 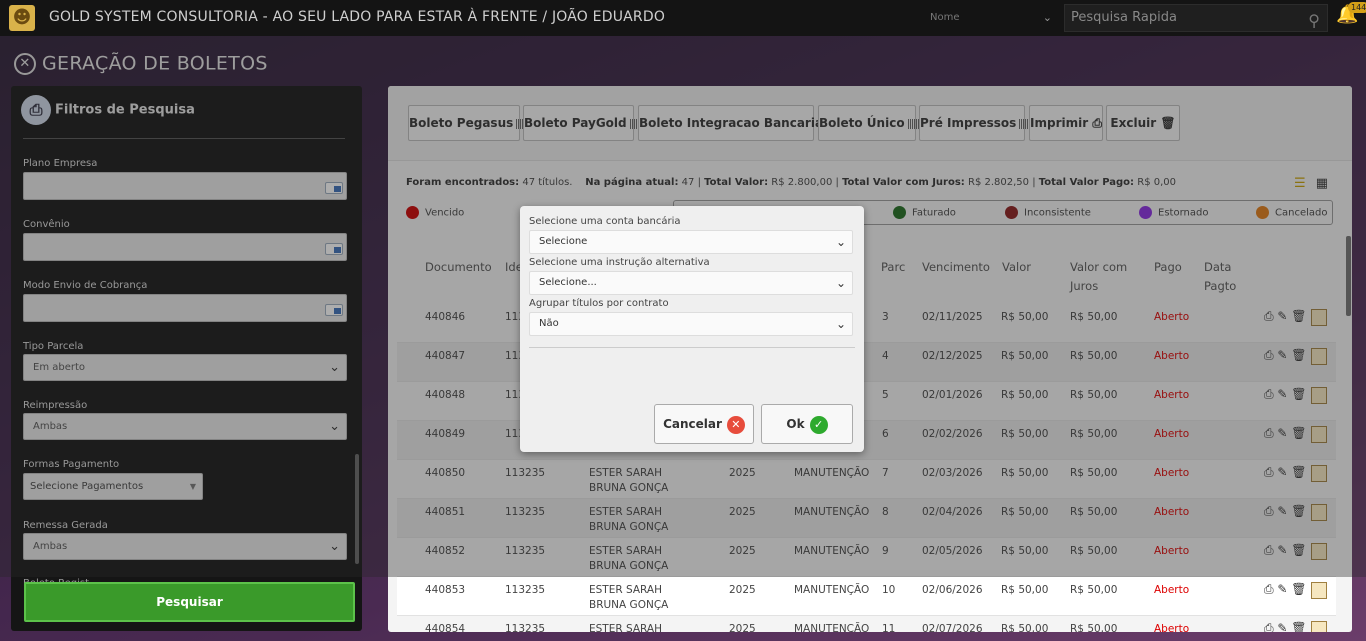 I want to click on divider, so click(x=692, y=347).